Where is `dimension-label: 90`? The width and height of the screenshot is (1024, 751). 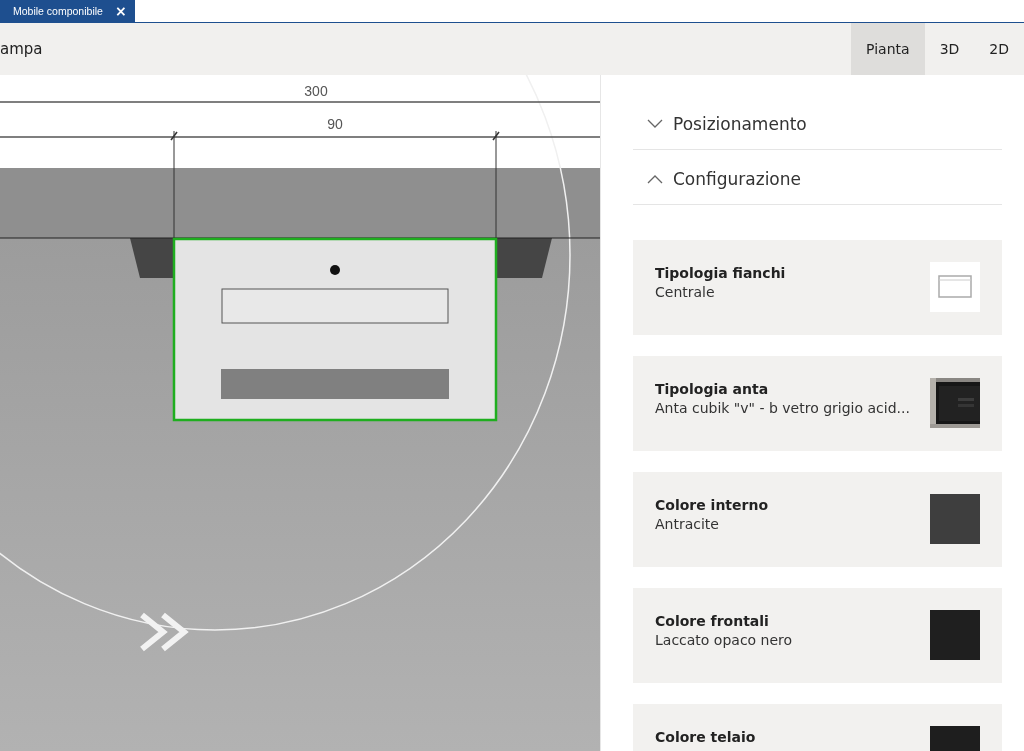
dimension-label: 90 is located at coordinates (335, 124).